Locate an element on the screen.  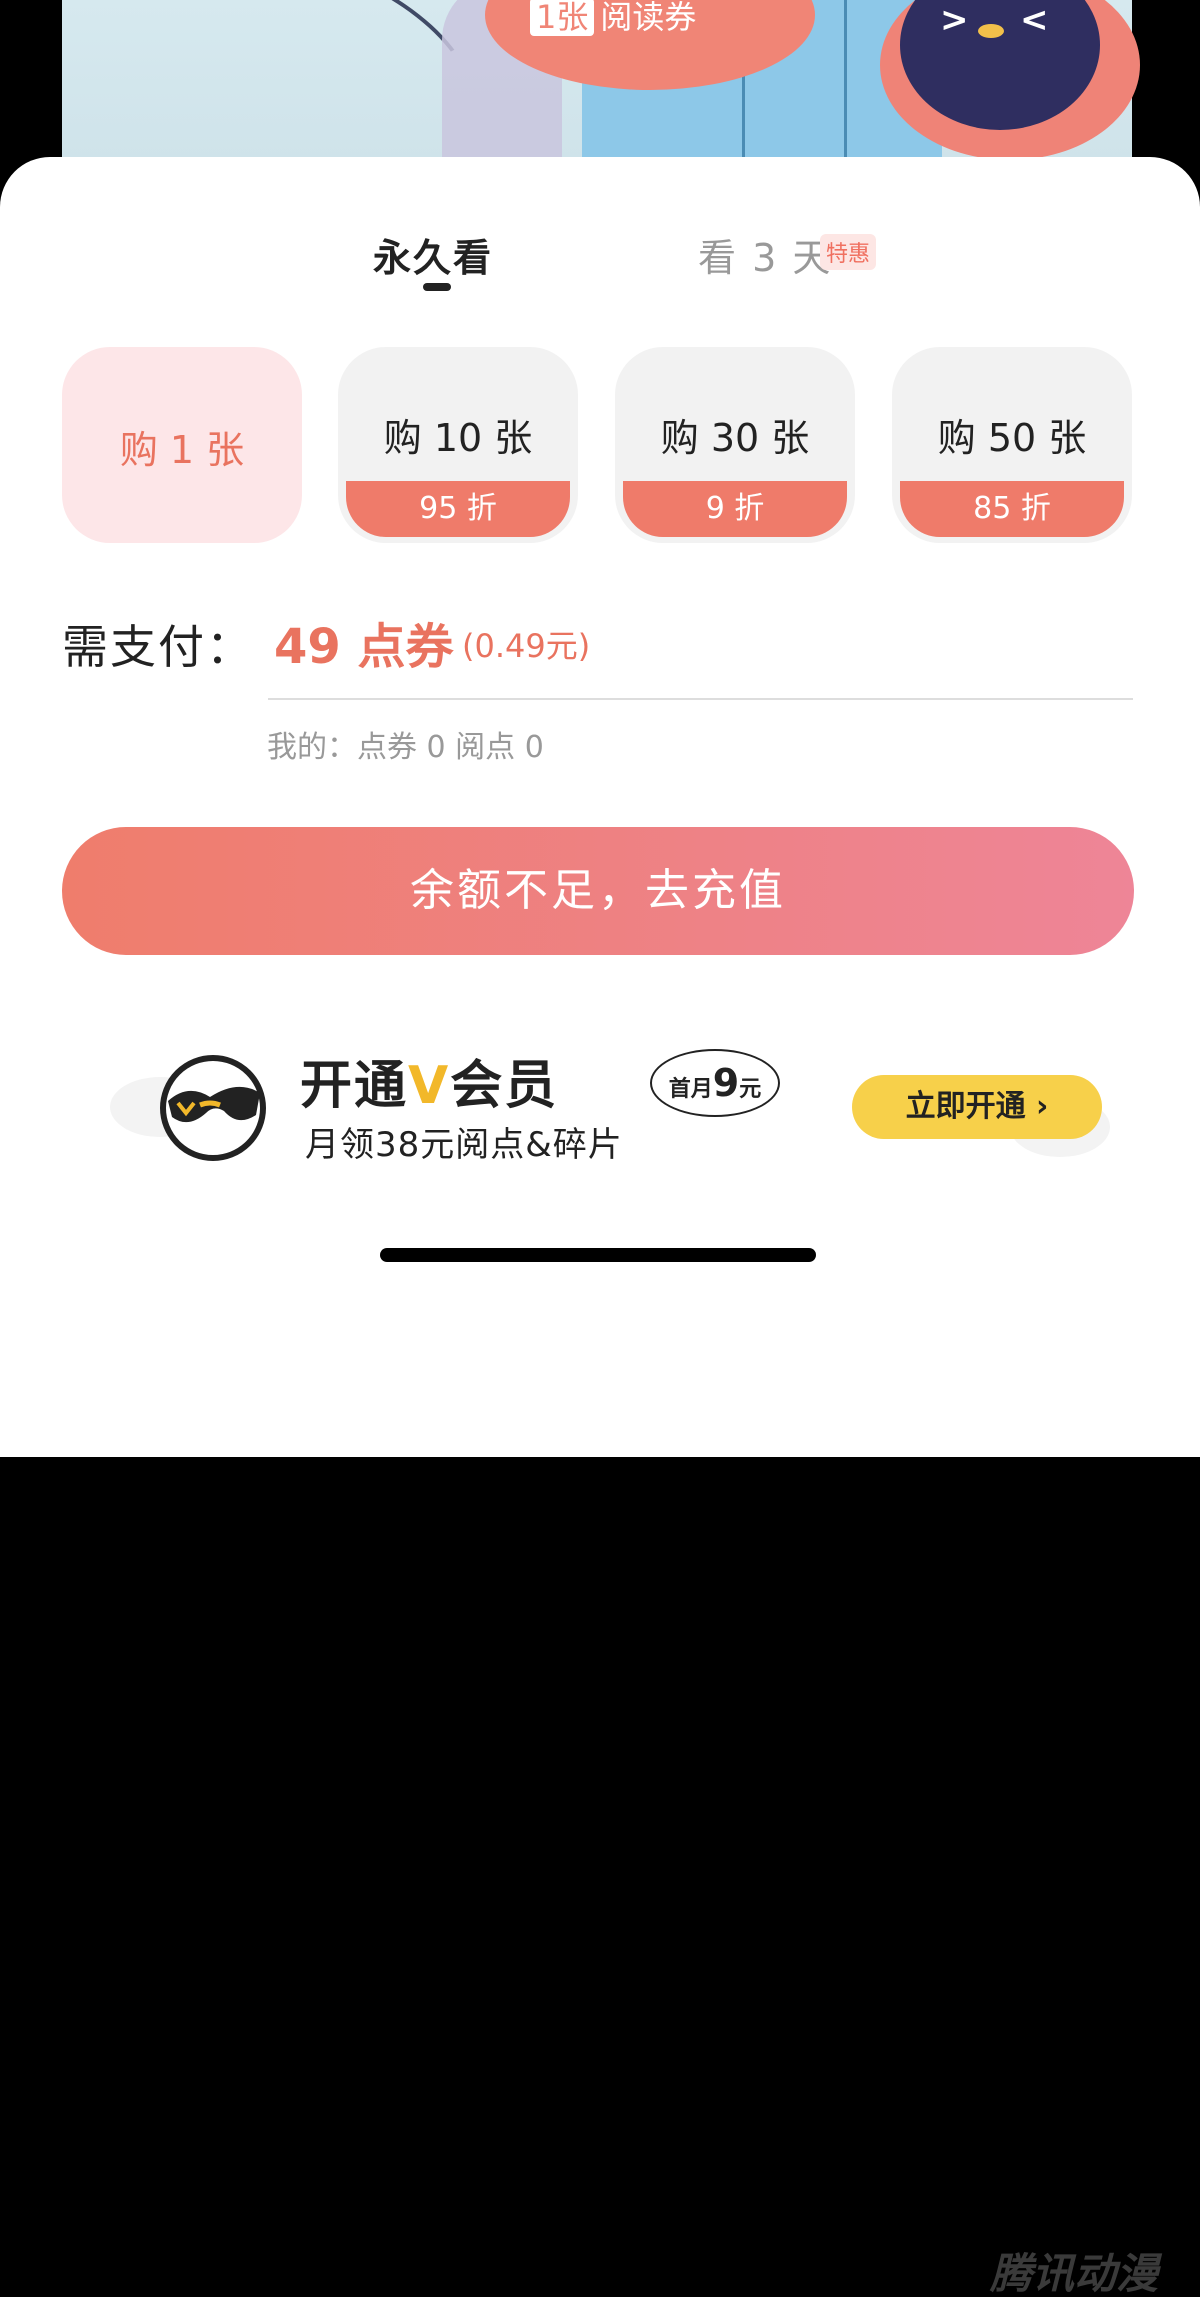
divider is located at coordinates (700, 699).